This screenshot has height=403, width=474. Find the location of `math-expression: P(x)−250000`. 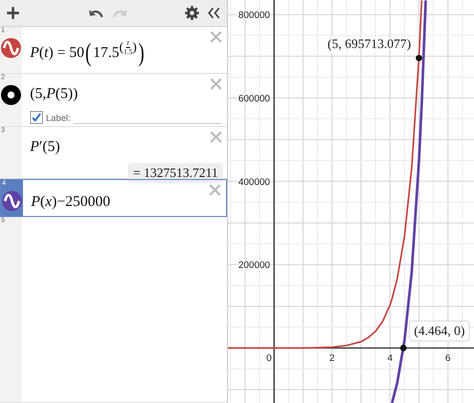

math-expression: P(x)−250000 is located at coordinates (71, 202).